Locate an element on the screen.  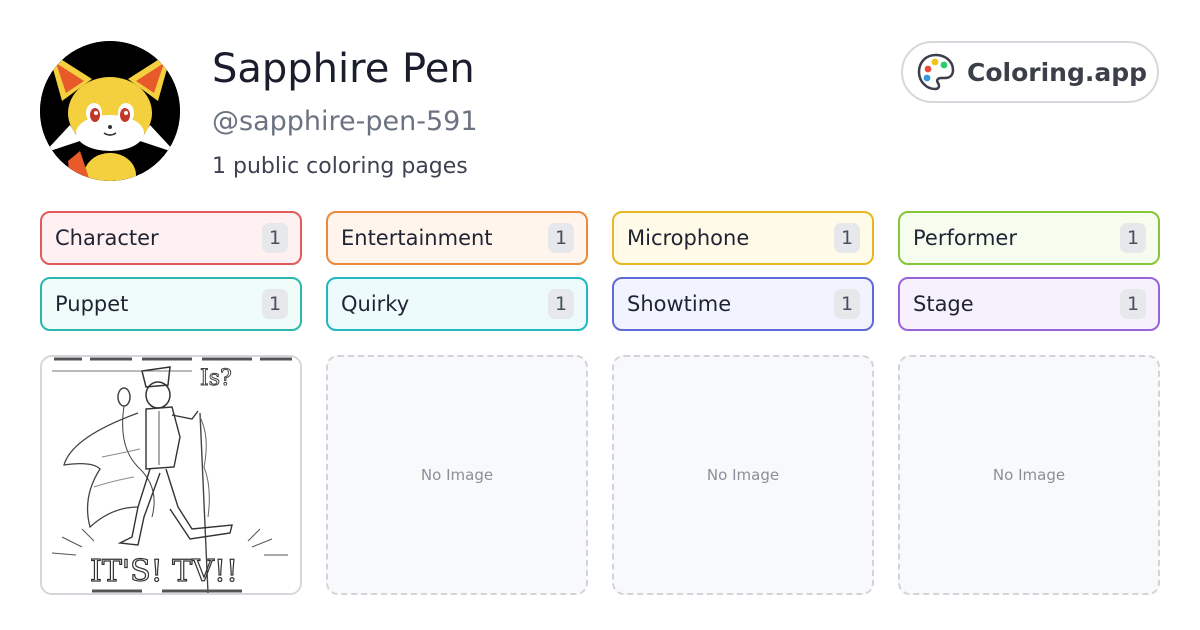
tag-label: Character is located at coordinates (107, 238).